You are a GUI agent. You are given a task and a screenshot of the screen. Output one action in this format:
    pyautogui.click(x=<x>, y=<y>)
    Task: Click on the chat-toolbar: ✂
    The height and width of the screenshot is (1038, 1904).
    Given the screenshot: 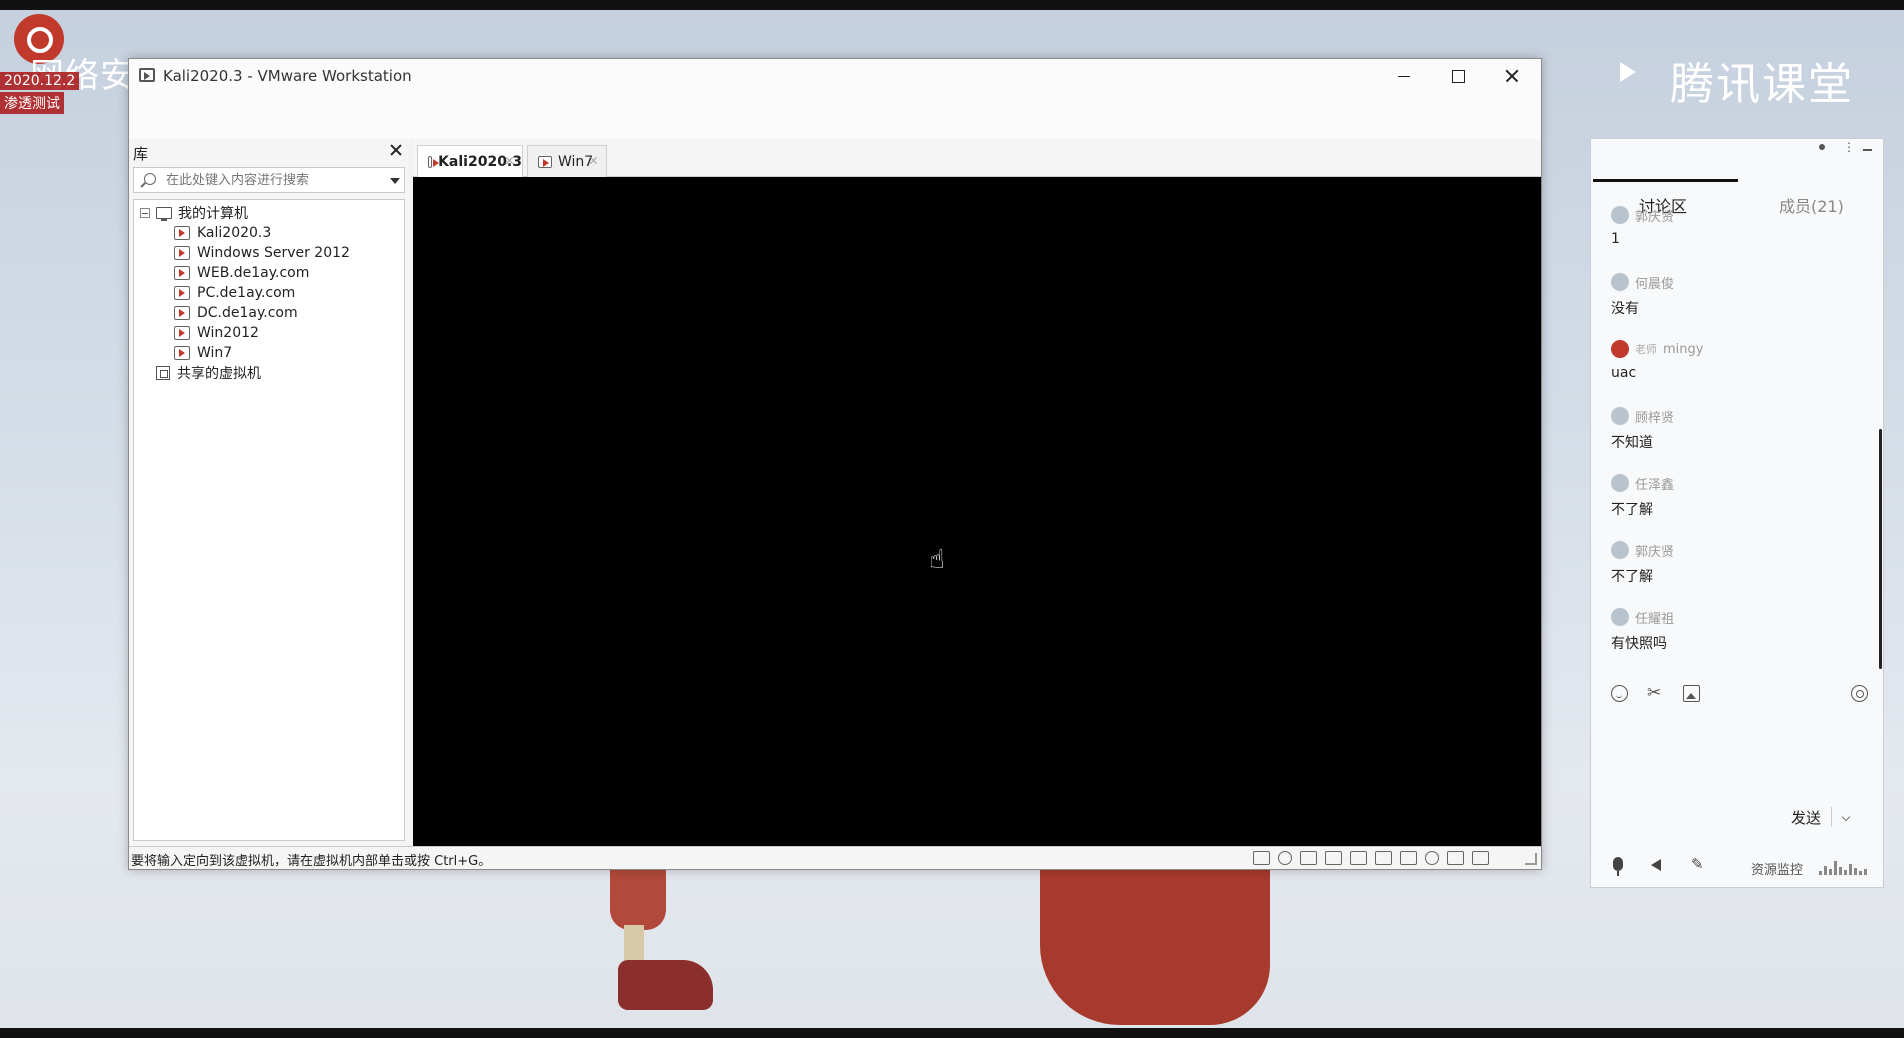 What is the action you would take?
    pyautogui.click(x=1741, y=694)
    